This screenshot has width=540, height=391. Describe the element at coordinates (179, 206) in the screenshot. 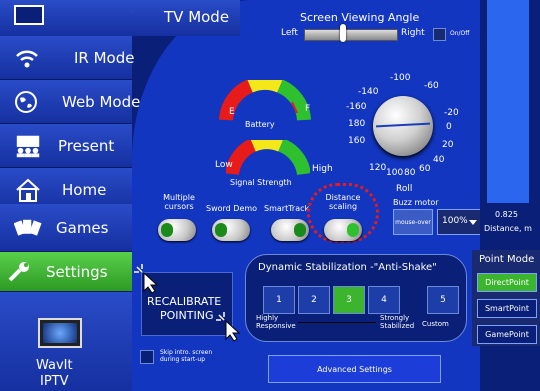

I see `multiple-cursors-label-line2: cursors` at that location.